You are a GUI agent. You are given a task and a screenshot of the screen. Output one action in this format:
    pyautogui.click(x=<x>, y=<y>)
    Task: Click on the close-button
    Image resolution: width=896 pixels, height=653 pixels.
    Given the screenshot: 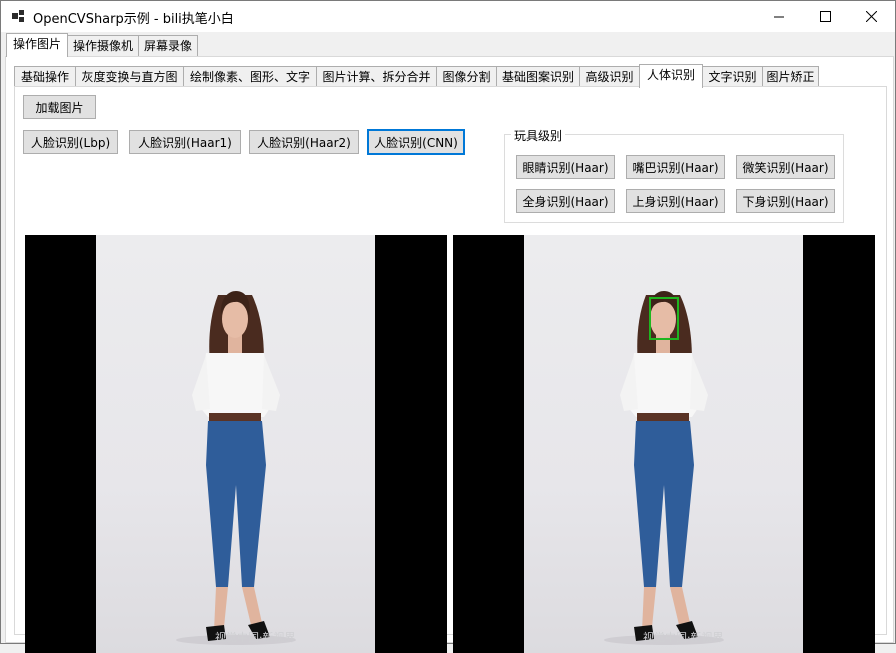 What is the action you would take?
    pyautogui.click(x=871, y=16)
    